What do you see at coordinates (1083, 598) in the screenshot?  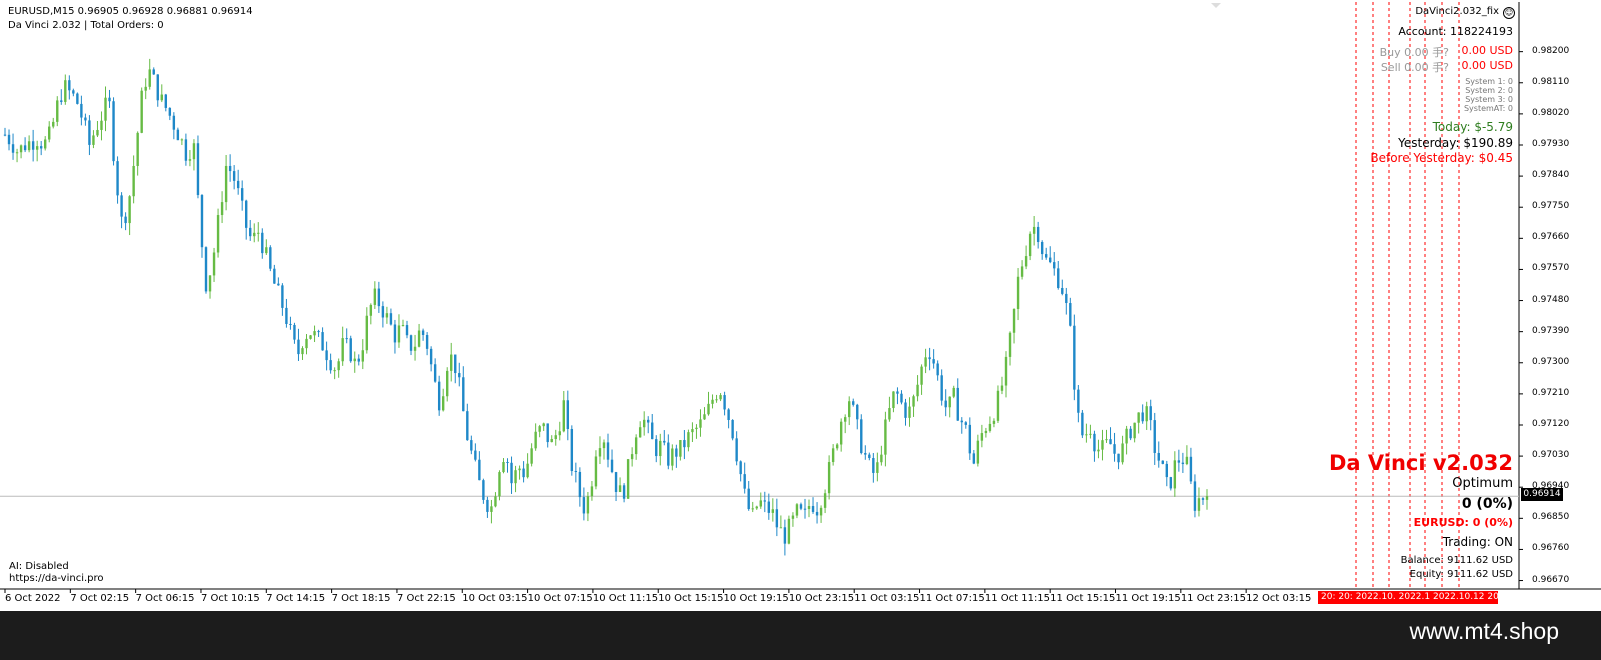 I see `time-tick-label: 11 Oct 15:15` at bounding box center [1083, 598].